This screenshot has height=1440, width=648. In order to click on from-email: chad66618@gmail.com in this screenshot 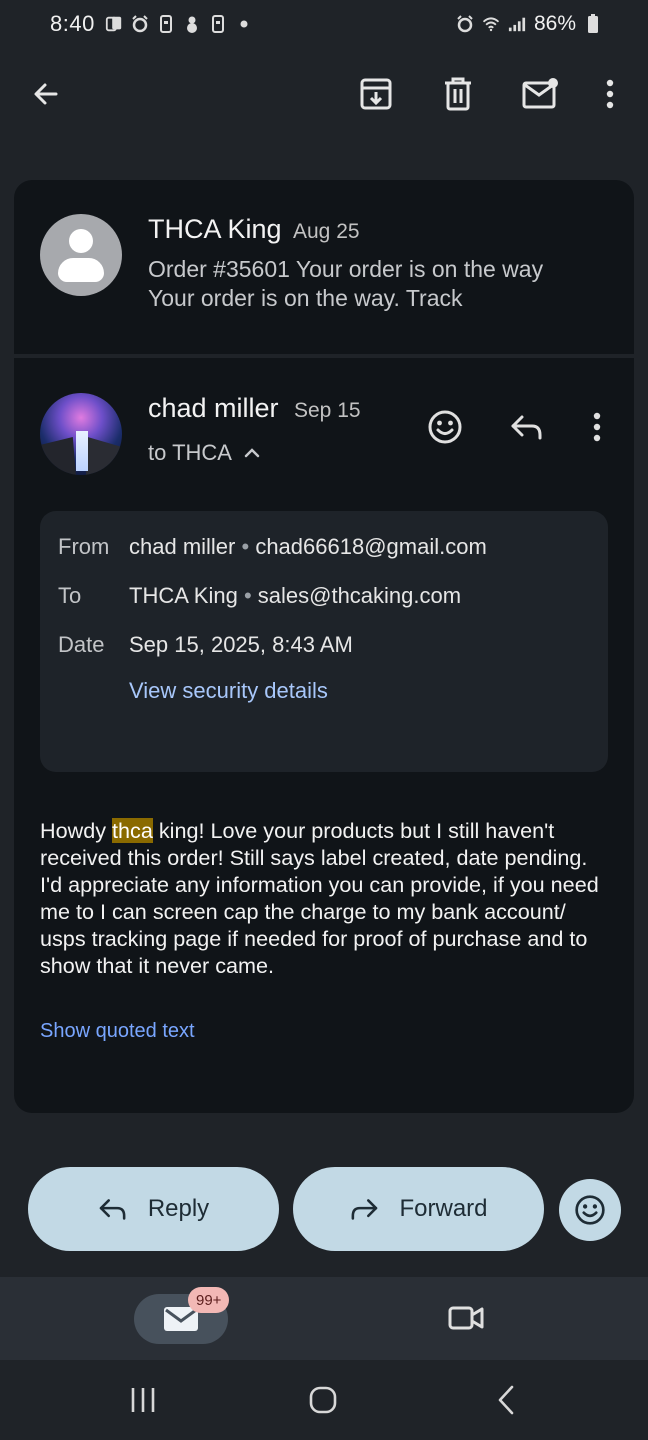, I will do `click(371, 546)`.